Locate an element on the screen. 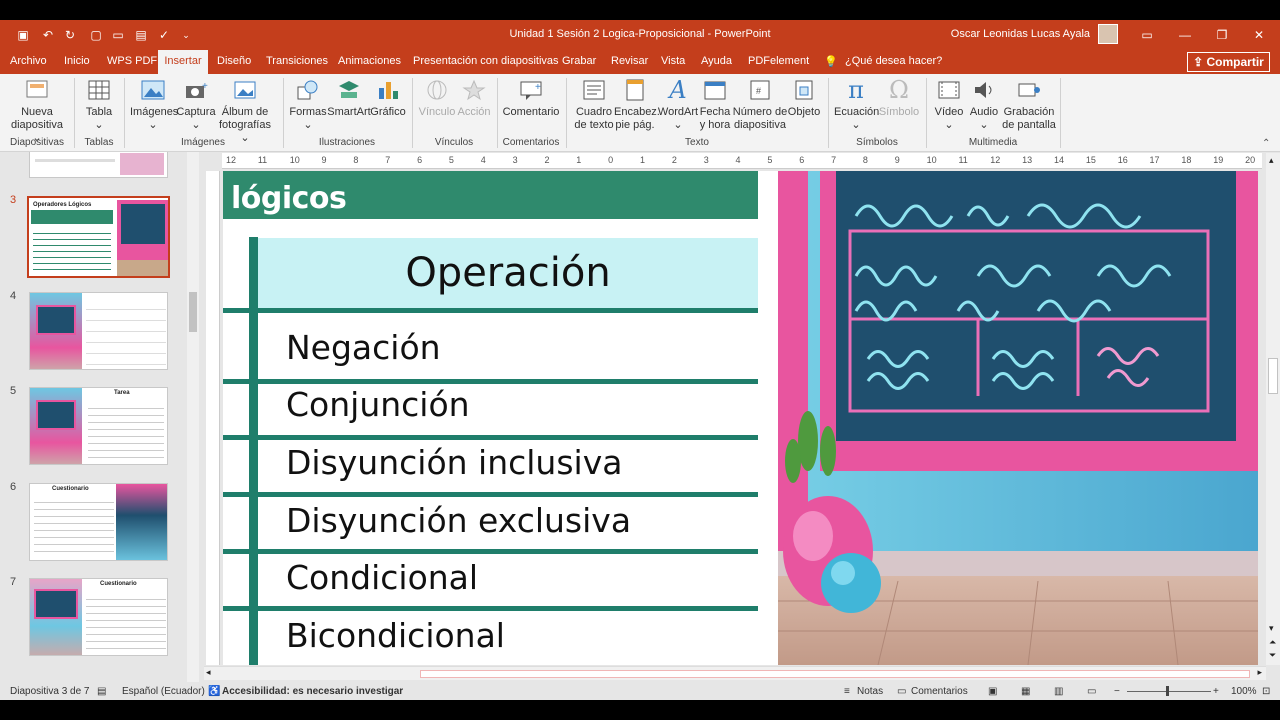  group-label-multimedia: Multimedia is located at coordinates (993, 142).